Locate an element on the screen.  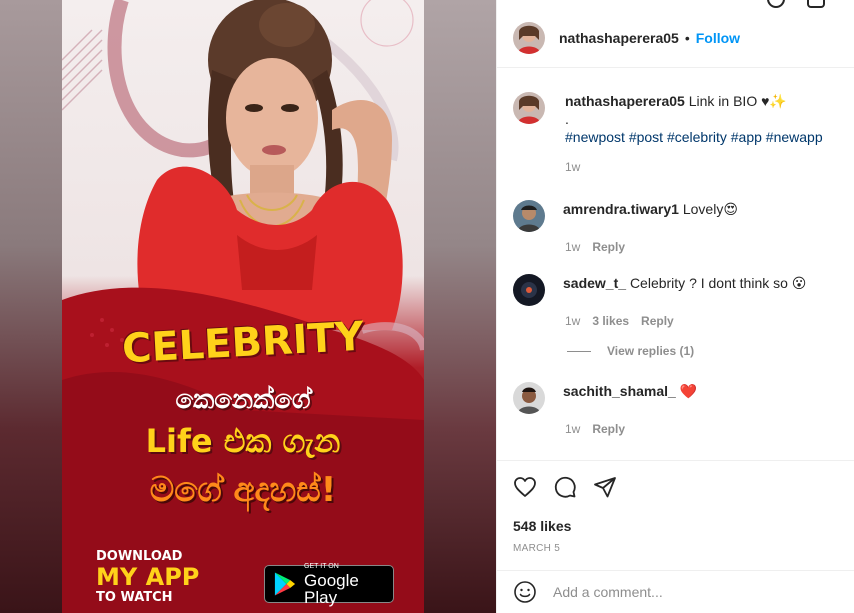
activity-icon is located at coordinates (776, 4).